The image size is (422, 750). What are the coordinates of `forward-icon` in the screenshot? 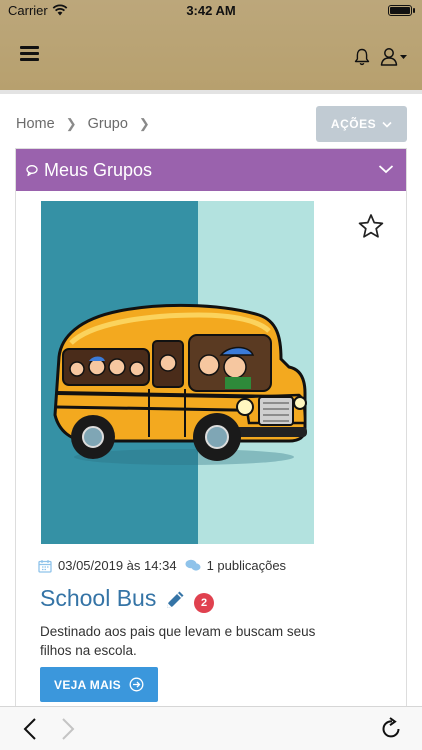 It's located at (68, 729).